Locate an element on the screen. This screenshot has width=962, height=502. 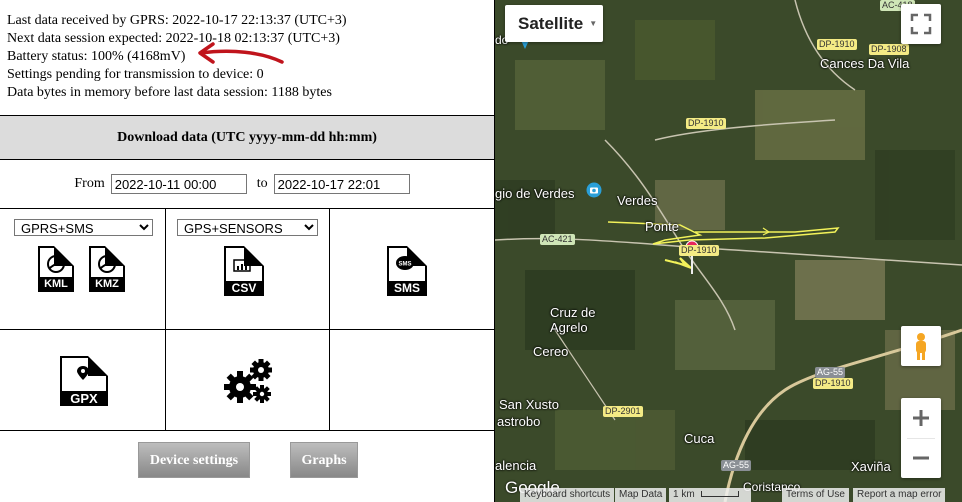
place-label: Ponte is located at coordinates (662, 226).